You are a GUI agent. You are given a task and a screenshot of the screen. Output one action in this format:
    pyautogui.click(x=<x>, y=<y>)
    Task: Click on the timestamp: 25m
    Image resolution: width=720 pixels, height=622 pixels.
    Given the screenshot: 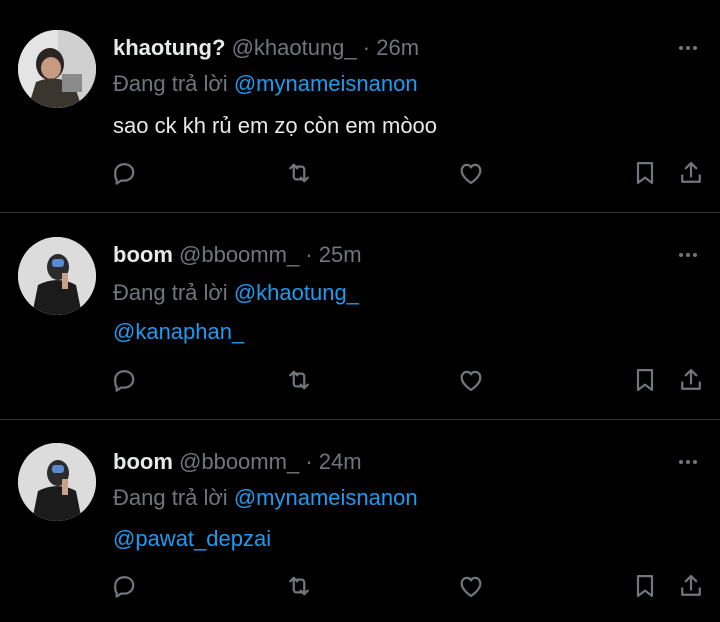 What is the action you would take?
    pyautogui.click(x=340, y=254)
    